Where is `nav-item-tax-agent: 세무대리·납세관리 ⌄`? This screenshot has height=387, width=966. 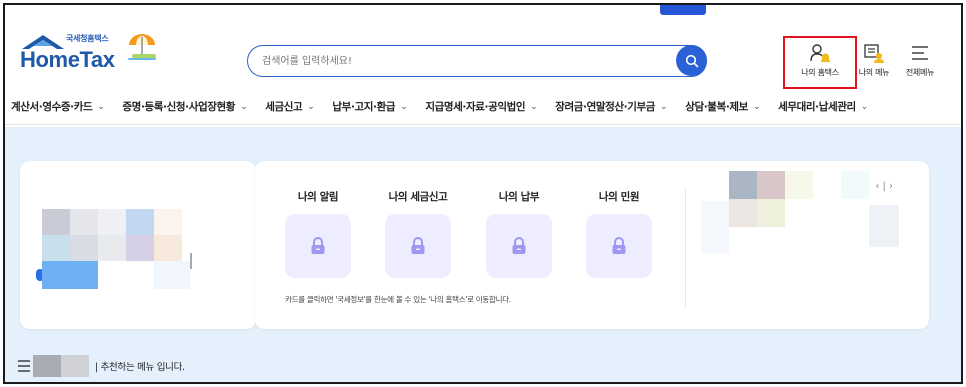
nav-item-tax-agent: 세무대리·납세관리 ⌄ is located at coordinates (823, 106).